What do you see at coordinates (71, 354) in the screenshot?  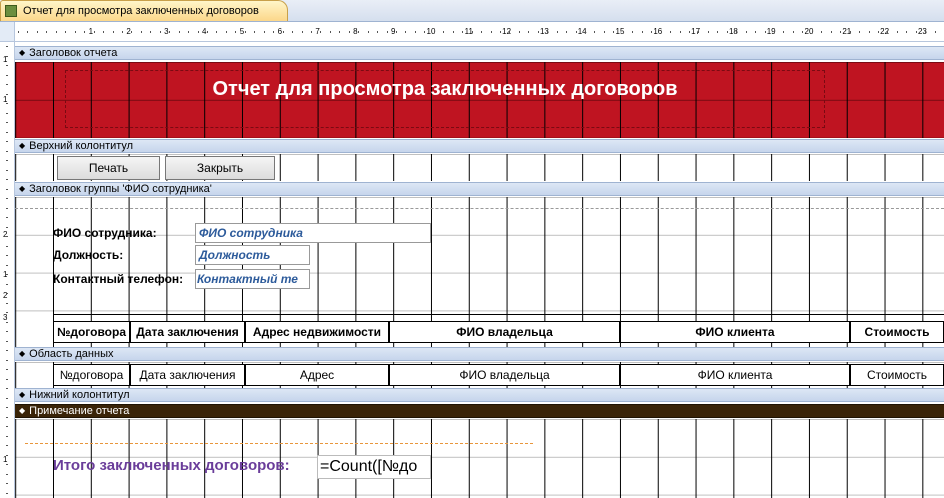 I see `section-label: Область данных` at bounding box center [71, 354].